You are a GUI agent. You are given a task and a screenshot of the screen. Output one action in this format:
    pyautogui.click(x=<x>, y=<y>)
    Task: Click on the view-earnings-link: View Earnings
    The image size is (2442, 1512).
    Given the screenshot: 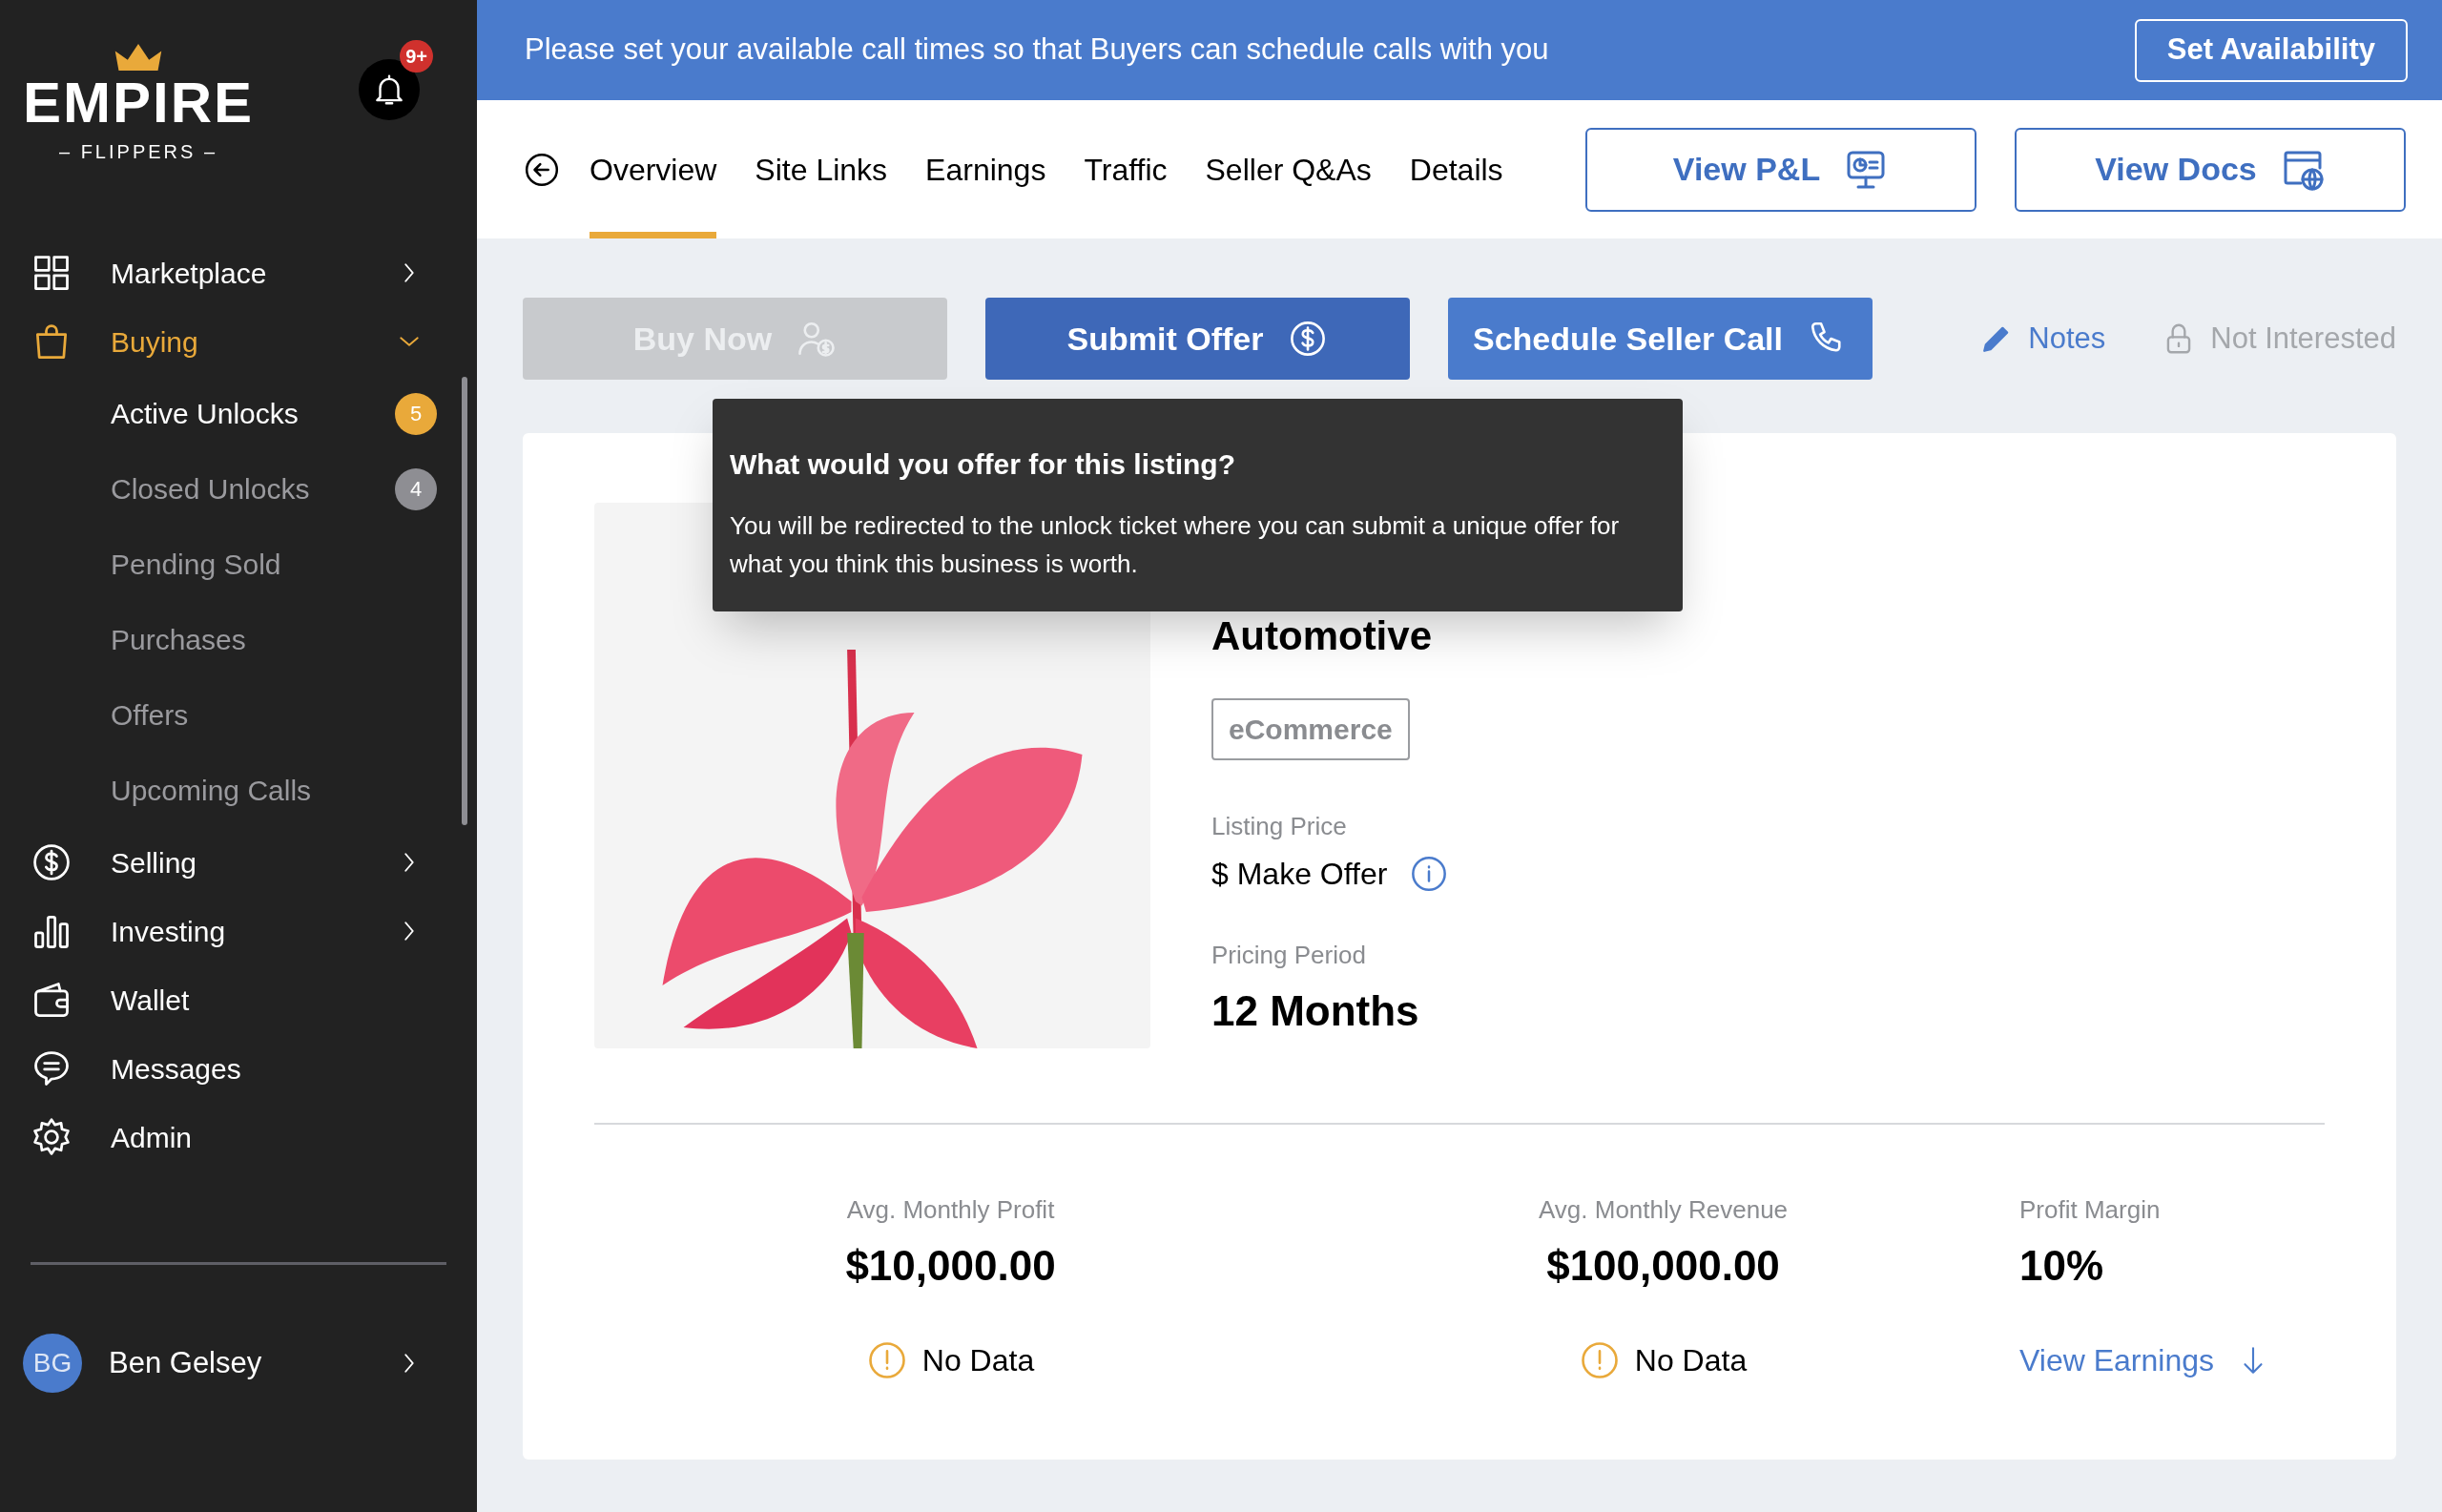 What is the action you would take?
    pyautogui.click(x=2144, y=1360)
    